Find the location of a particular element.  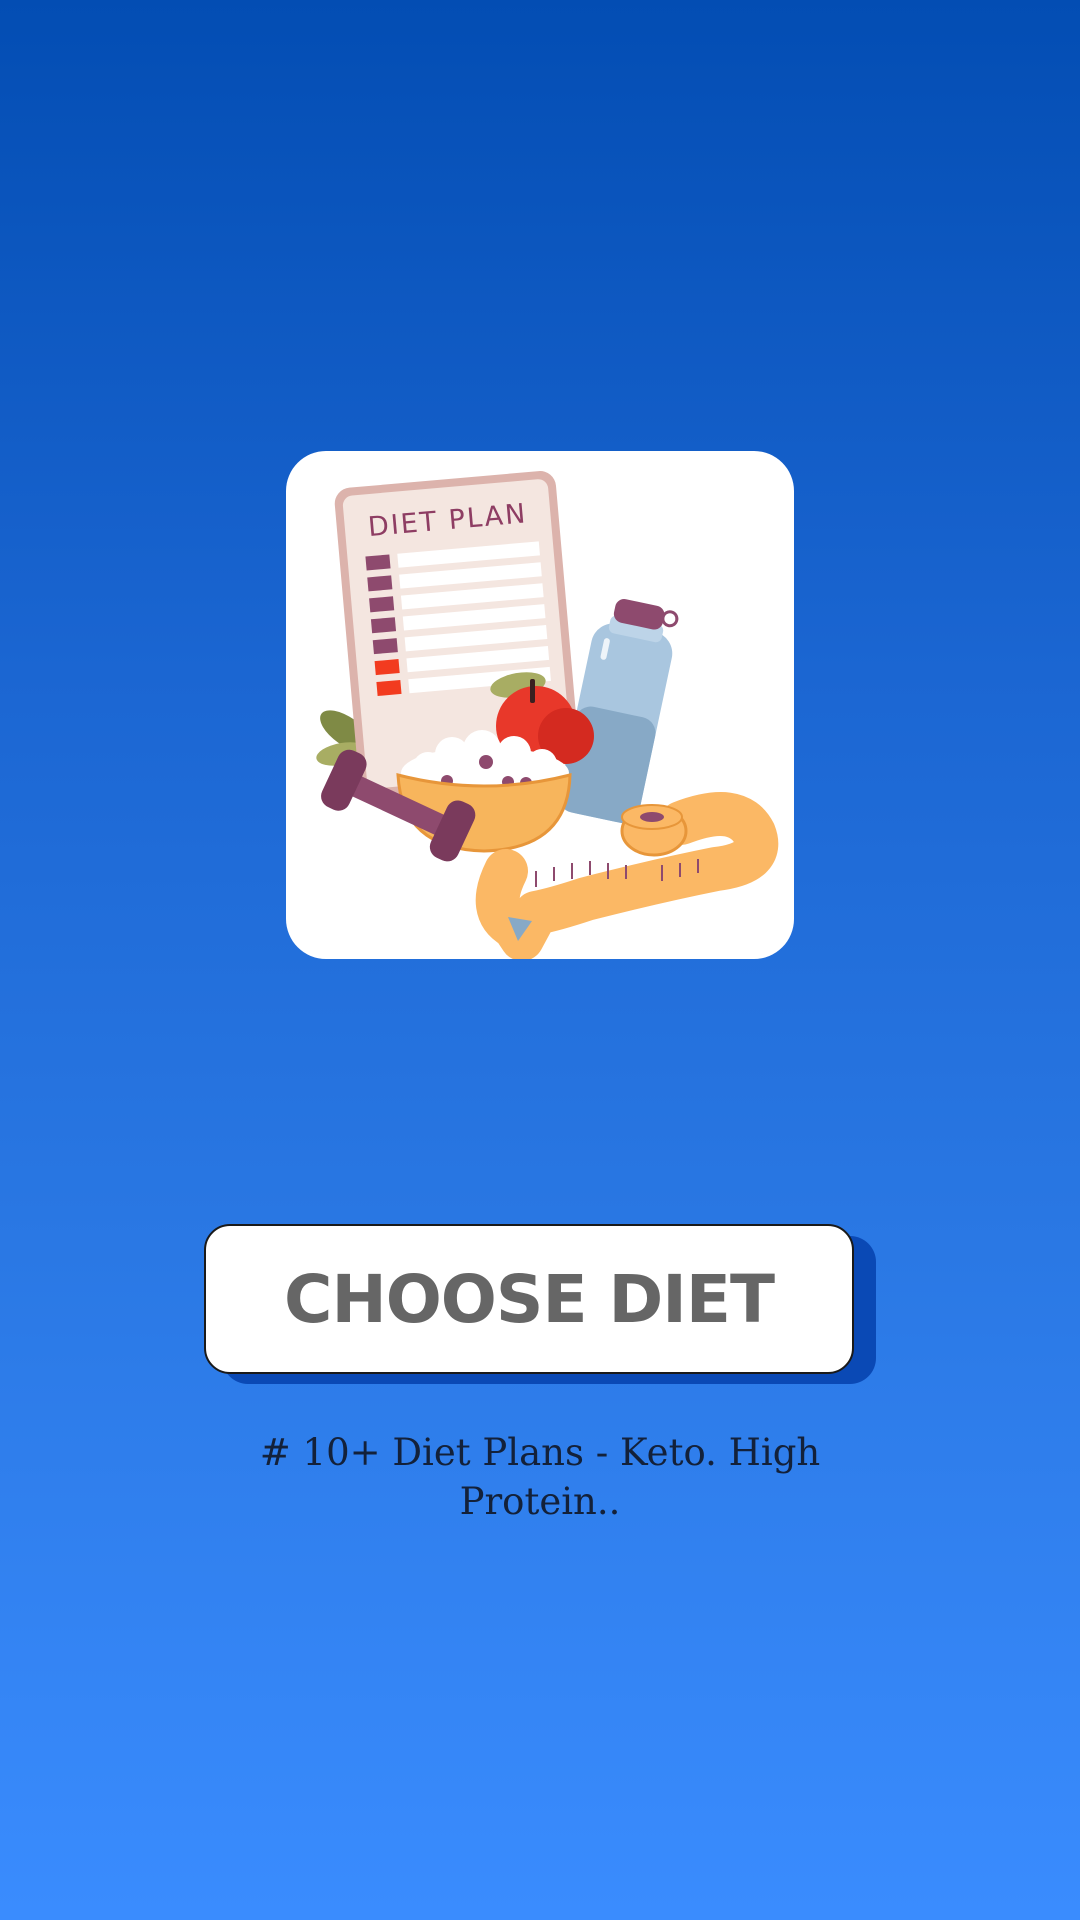

choose-diet-button: CHOOSE DIET is located at coordinates (529, 1299).